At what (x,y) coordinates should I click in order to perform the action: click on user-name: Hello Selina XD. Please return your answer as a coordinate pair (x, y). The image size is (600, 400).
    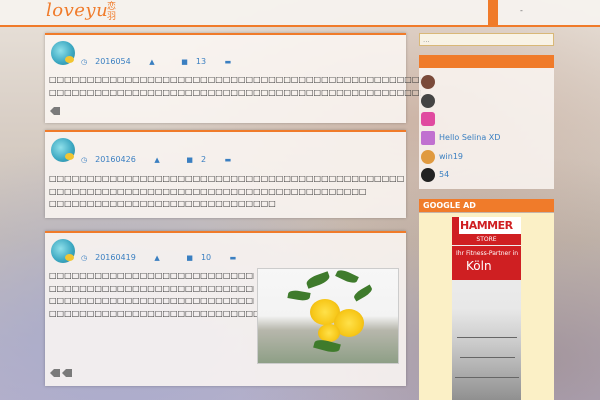
    Looking at the image, I should click on (469, 137).